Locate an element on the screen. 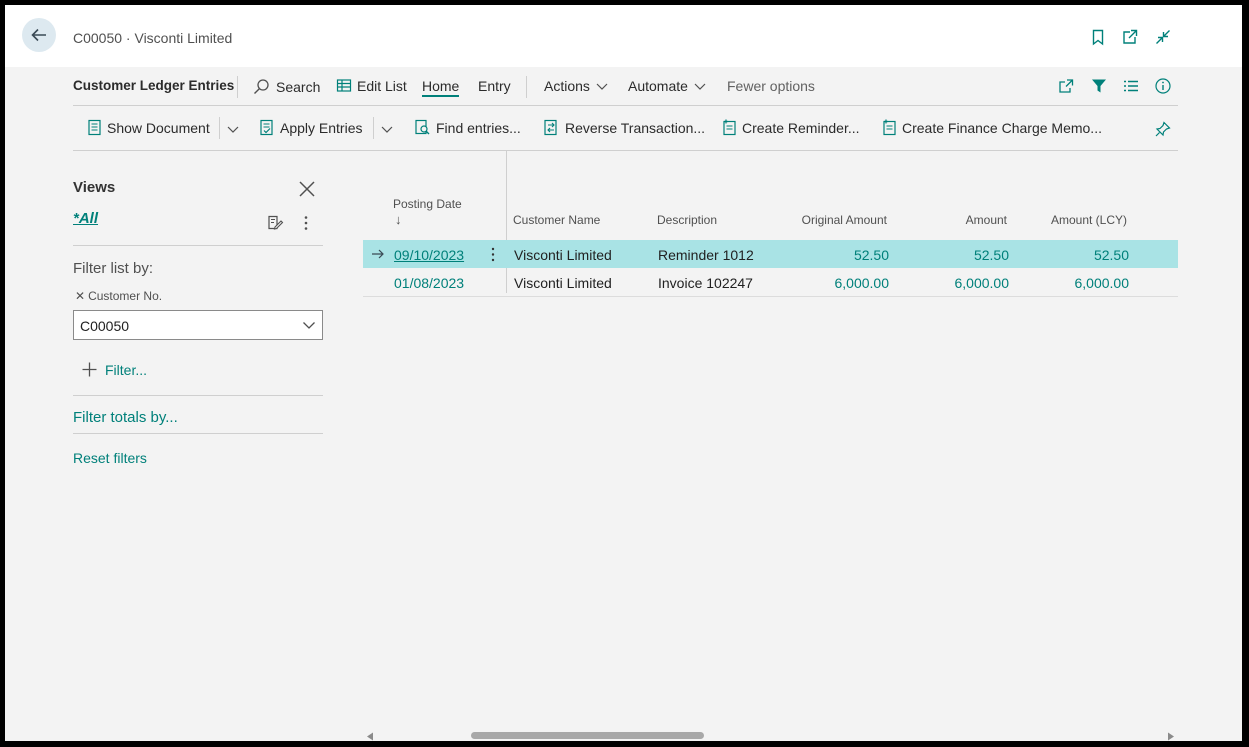  actions-label: Actions is located at coordinates (567, 86).